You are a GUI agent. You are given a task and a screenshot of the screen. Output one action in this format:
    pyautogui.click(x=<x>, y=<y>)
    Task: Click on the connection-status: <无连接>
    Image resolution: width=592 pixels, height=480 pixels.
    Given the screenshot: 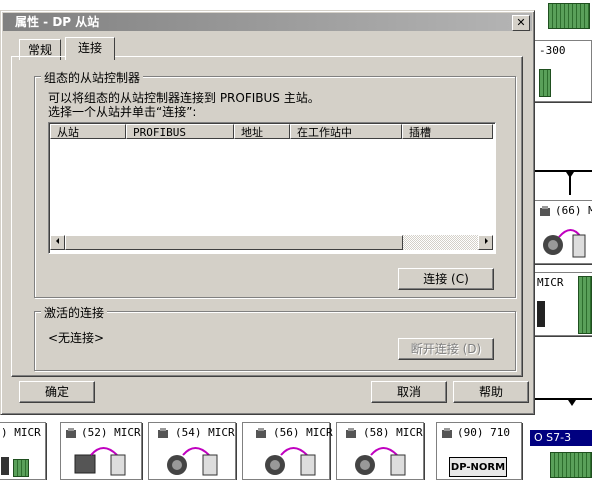 What is the action you would take?
    pyautogui.click(x=76, y=338)
    